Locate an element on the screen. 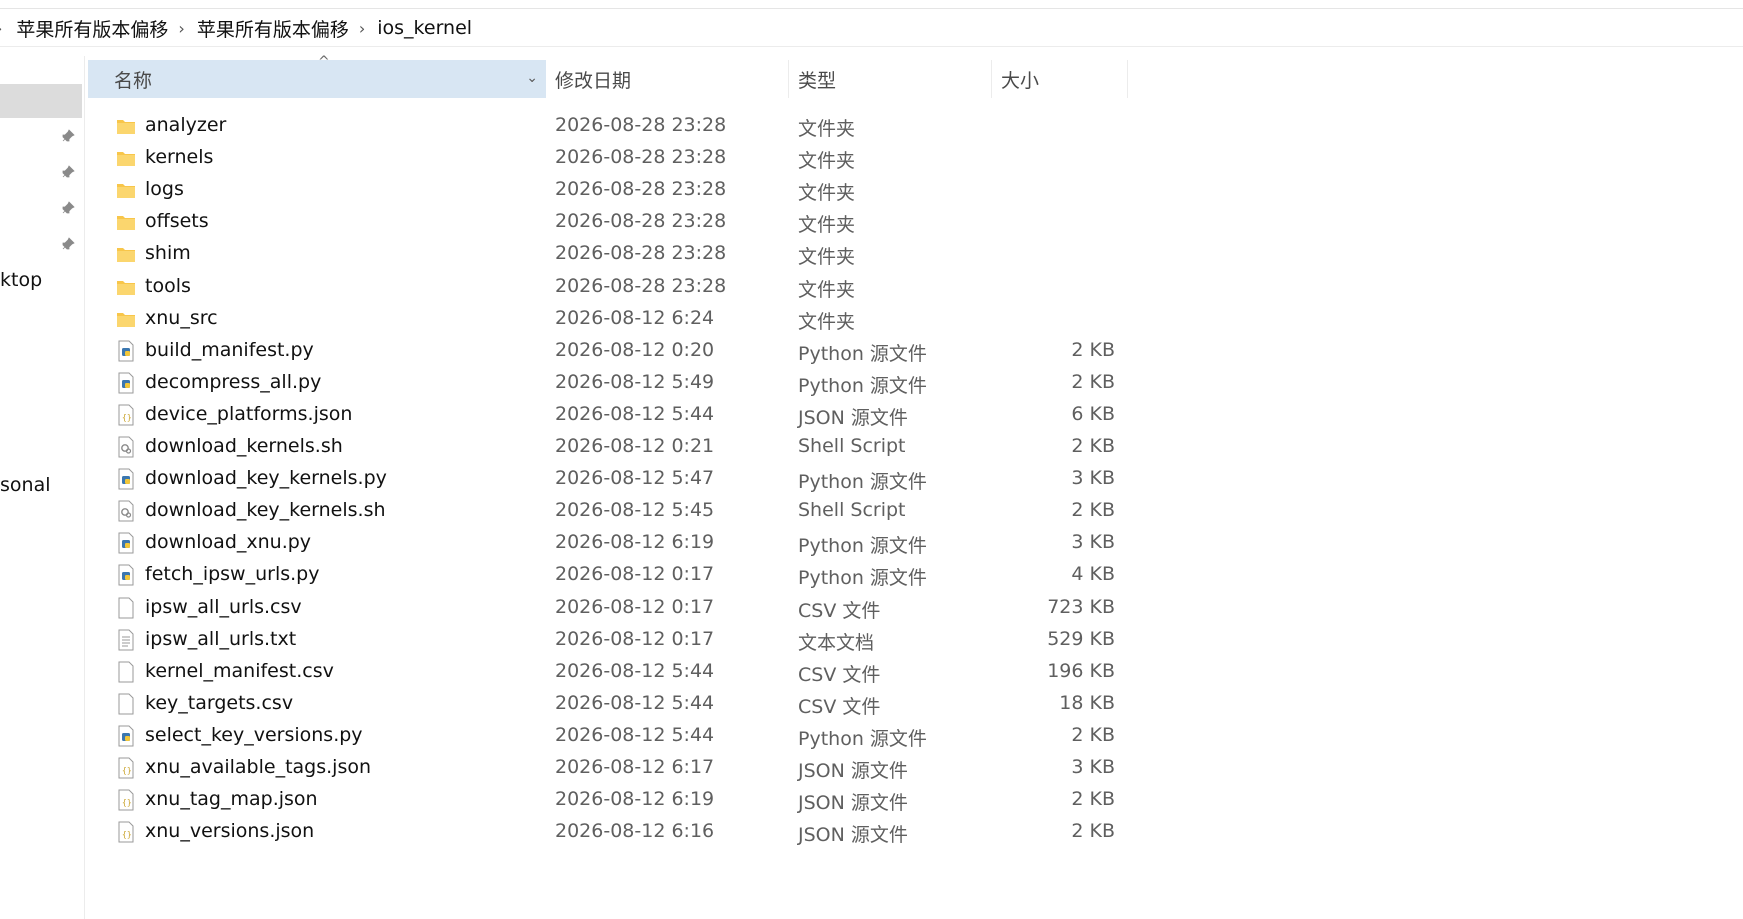  file-name: key_targets.csv is located at coordinates (219, 703).